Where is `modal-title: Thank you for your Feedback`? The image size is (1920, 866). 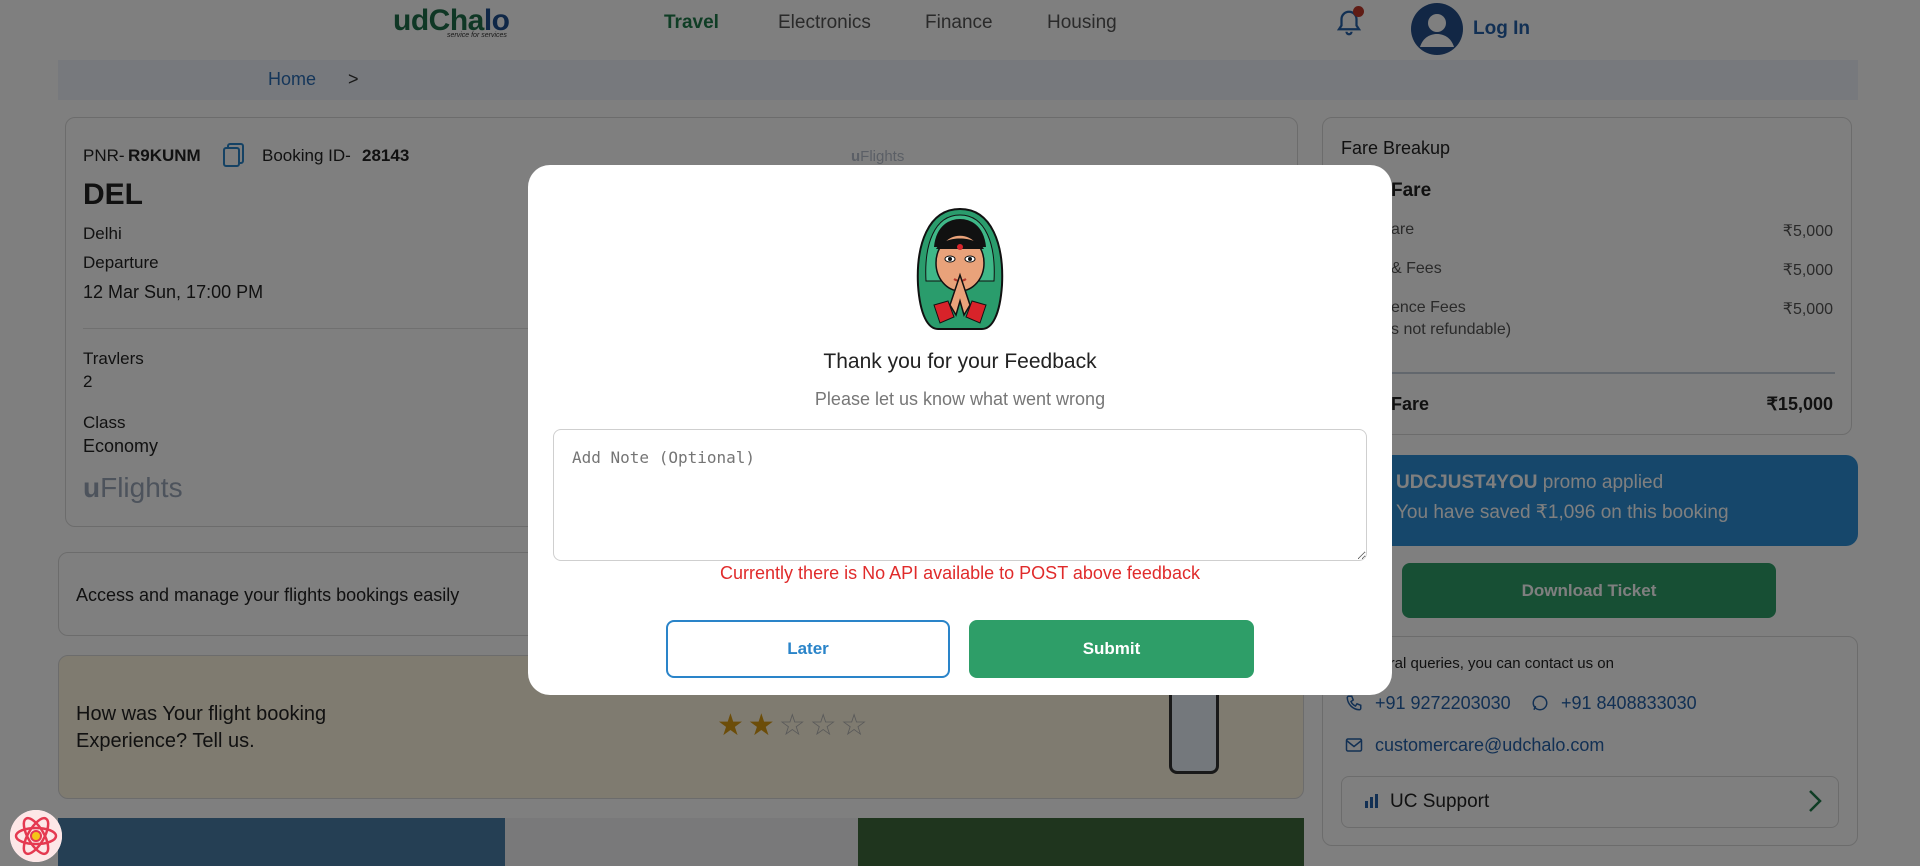 modal-title: Thank you for your Feedback is located at coordinates (960, 361).